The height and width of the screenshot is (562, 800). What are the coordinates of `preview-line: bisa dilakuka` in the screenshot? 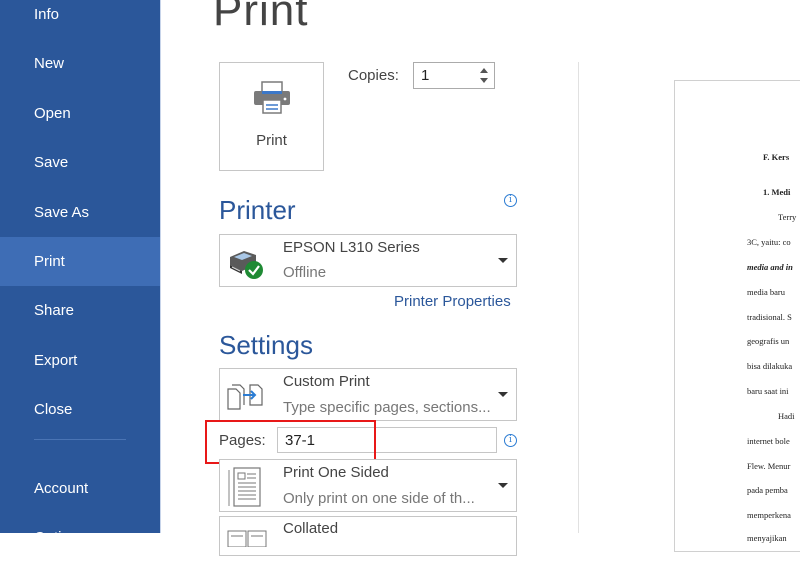 It's located at (770, 366).